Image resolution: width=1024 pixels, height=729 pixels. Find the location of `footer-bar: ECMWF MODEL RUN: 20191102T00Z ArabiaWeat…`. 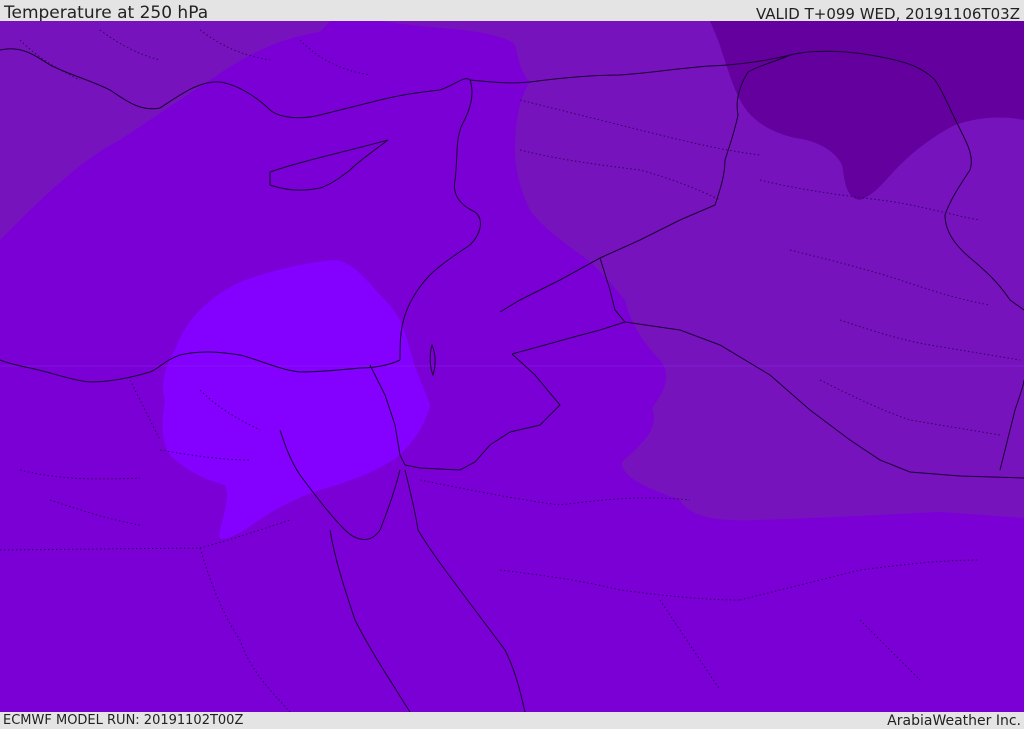

footer-bar: ECMWF MODEL RUN: 20191102T00Z ArabiaWeat… is located at coordinates (512, 720).